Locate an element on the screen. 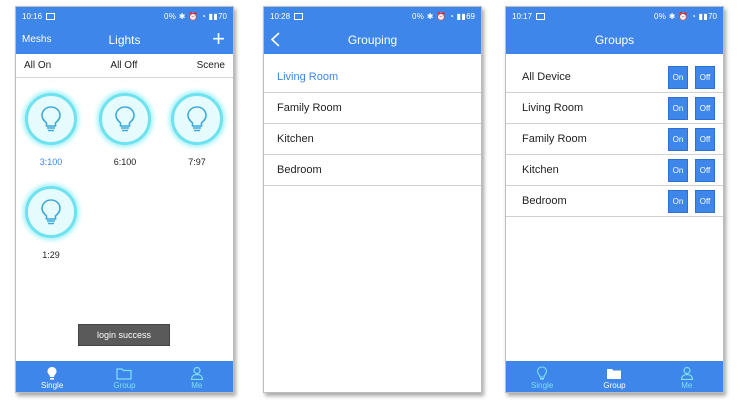 The width and height of the screenshot is (743, 400). group-name: Bedroom is located at coordinates (544, 201).